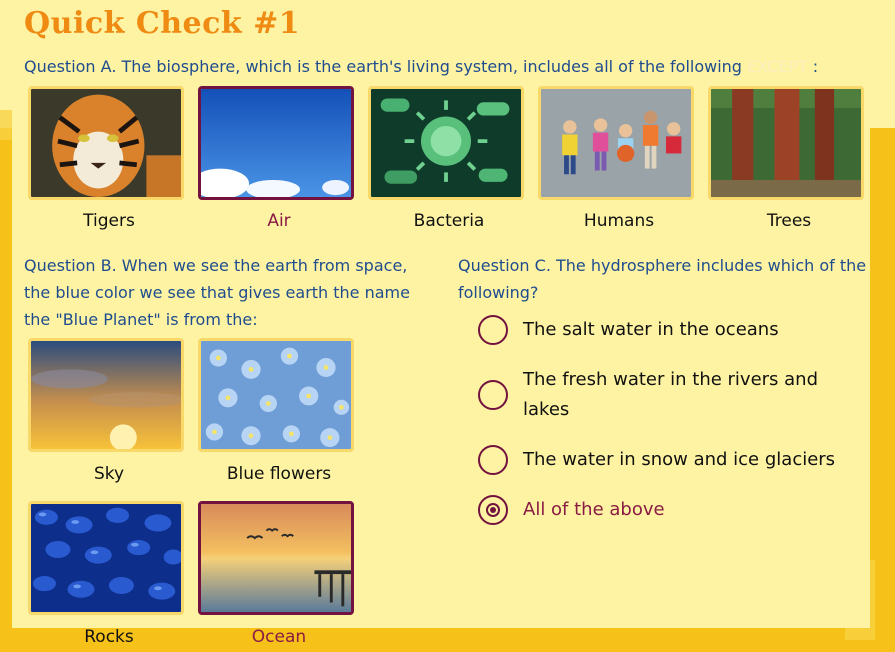  I want to click on bacteria-image, so click(446, 143).